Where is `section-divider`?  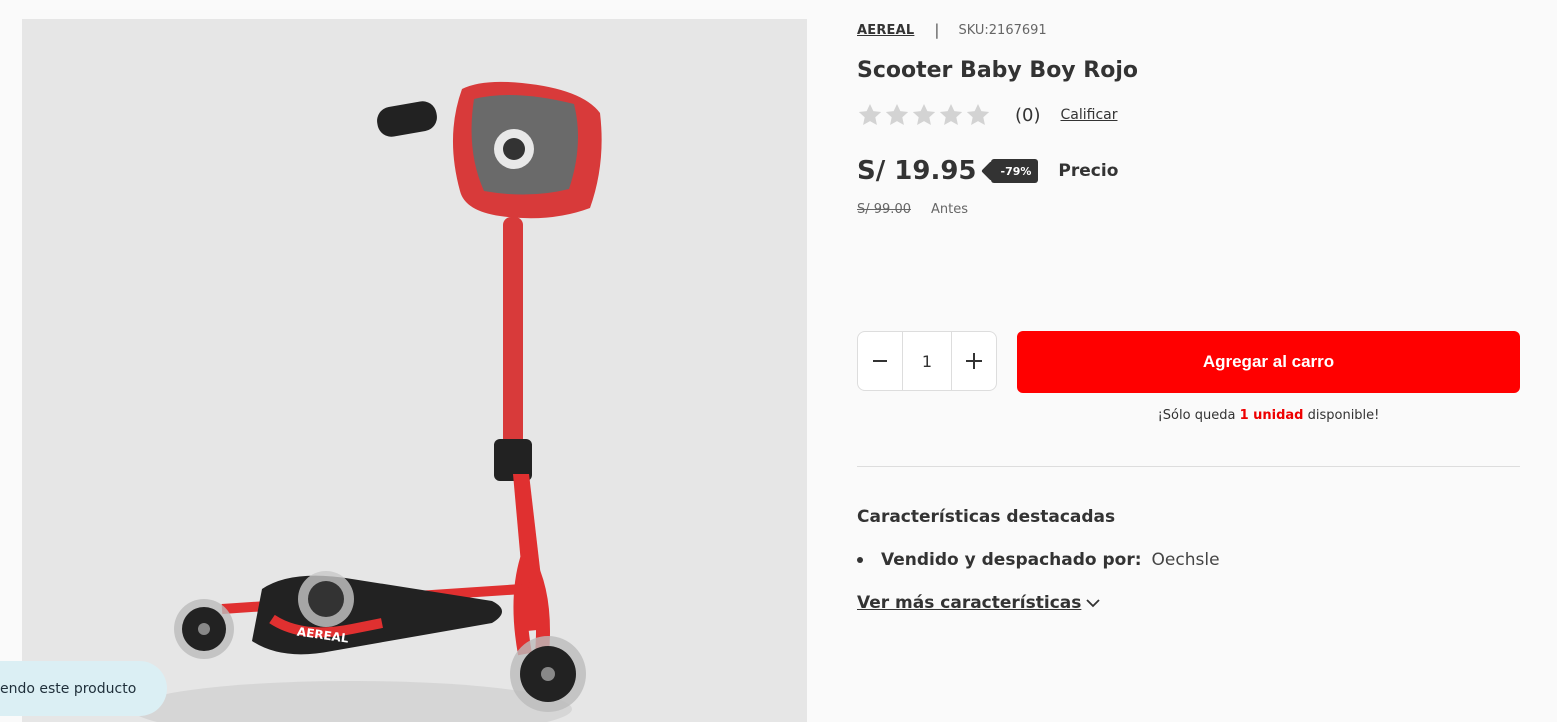 section-divider is located at coordinates (1188, 466).